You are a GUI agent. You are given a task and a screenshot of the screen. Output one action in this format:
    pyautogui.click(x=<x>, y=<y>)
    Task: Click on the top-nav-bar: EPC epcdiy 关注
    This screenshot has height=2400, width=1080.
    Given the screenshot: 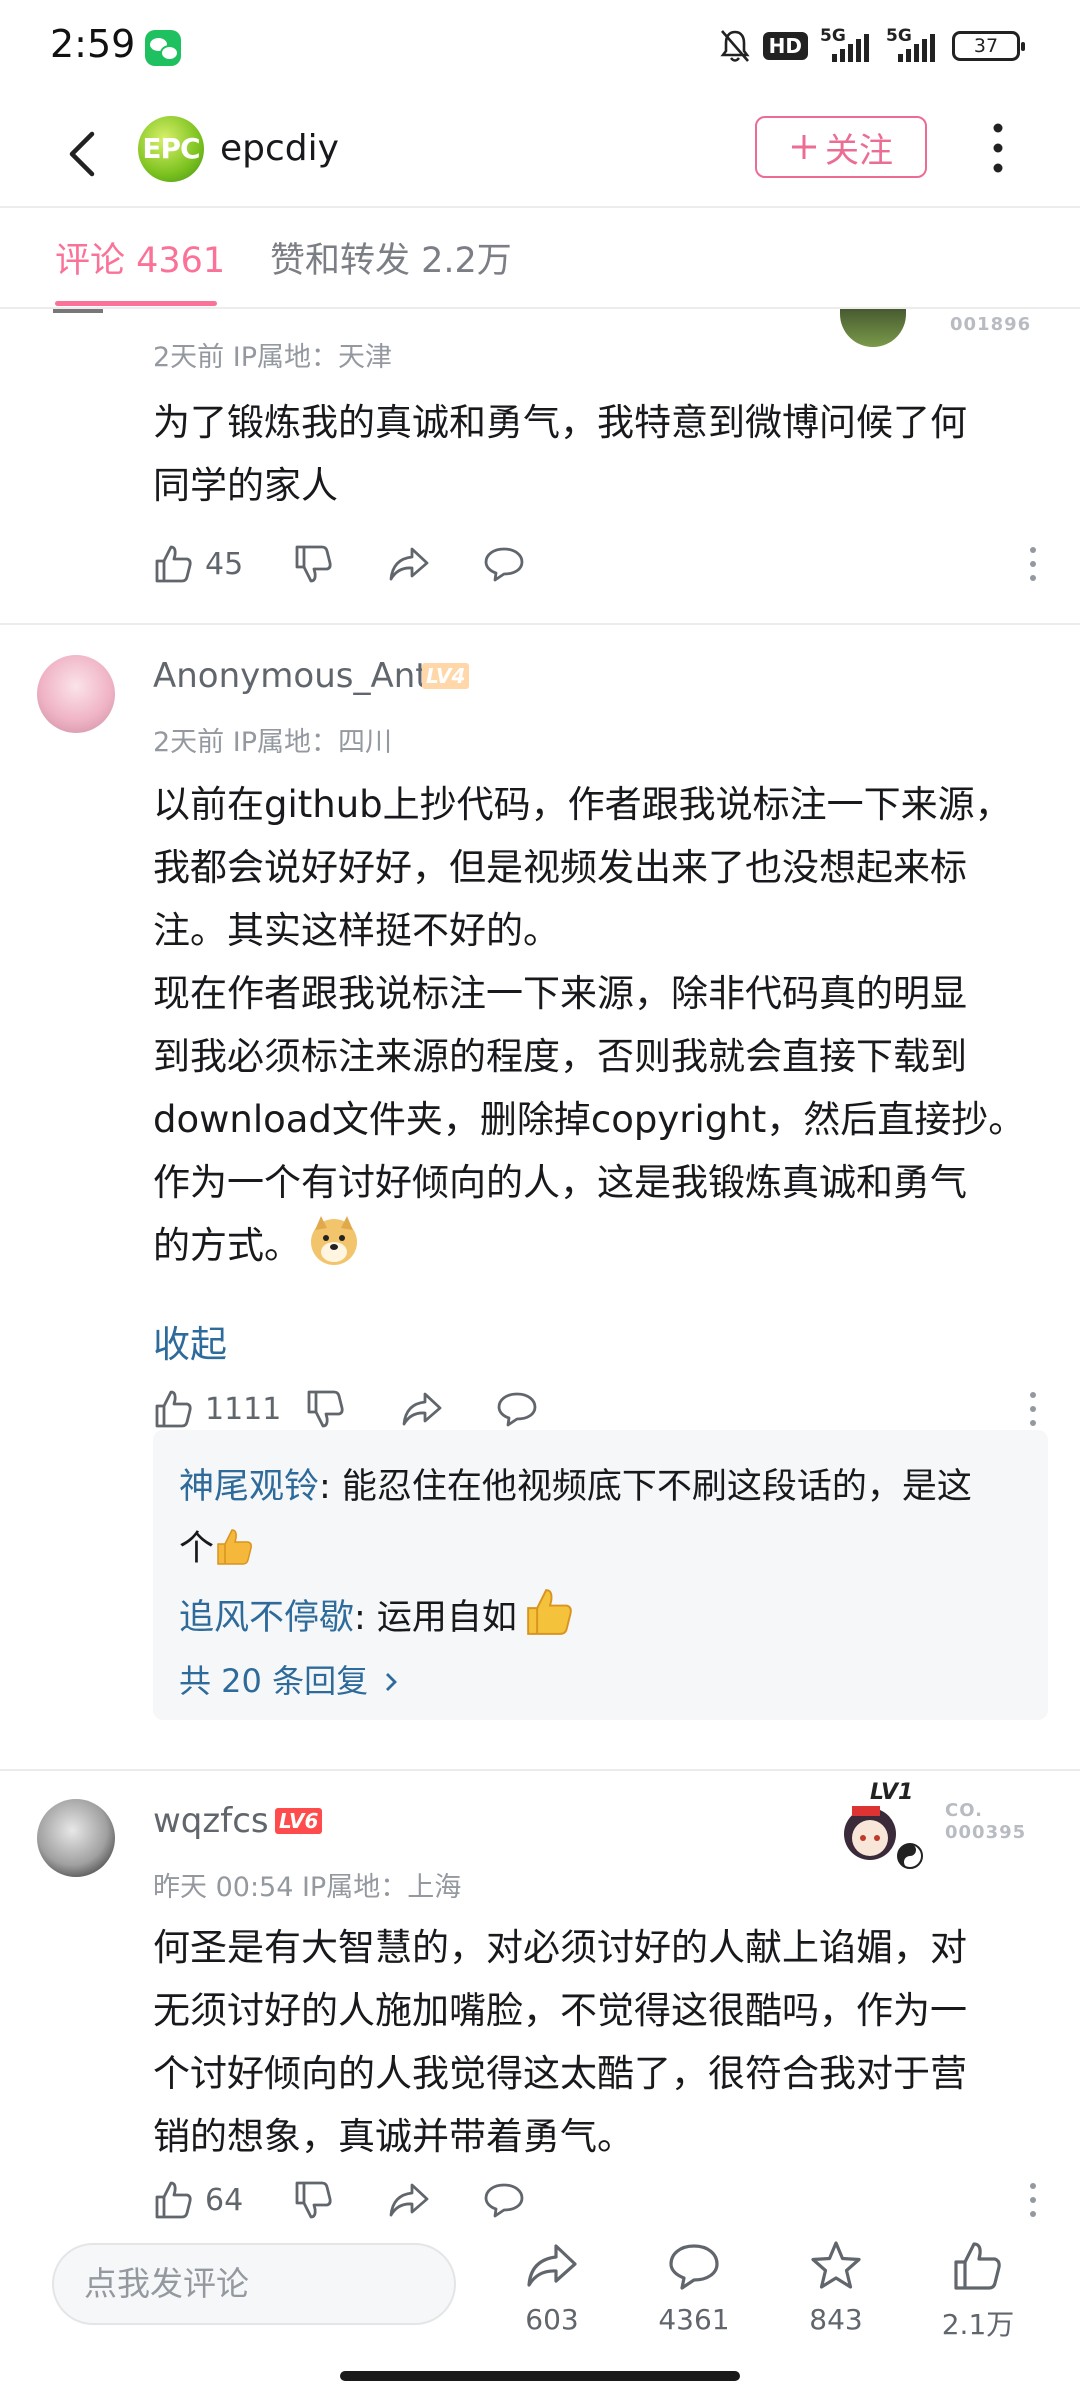 What is the action you would take?
    pyautogui.click(x=540, y=152)
    